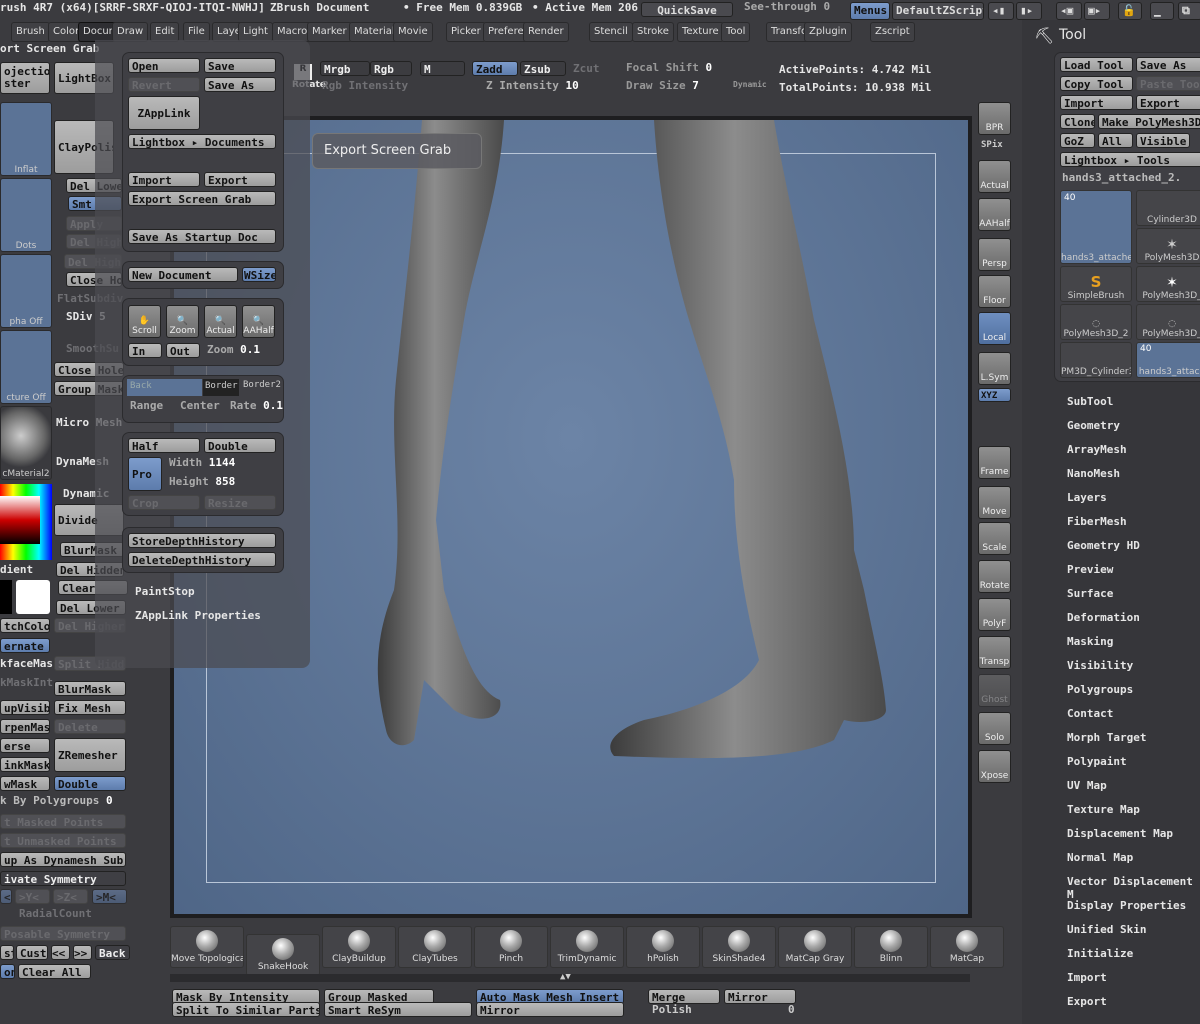  Describe the element at coordinates (1096, 322) in the screenshot. I see `tool-tile: ◌ PolyMesh3D_2` at that location.